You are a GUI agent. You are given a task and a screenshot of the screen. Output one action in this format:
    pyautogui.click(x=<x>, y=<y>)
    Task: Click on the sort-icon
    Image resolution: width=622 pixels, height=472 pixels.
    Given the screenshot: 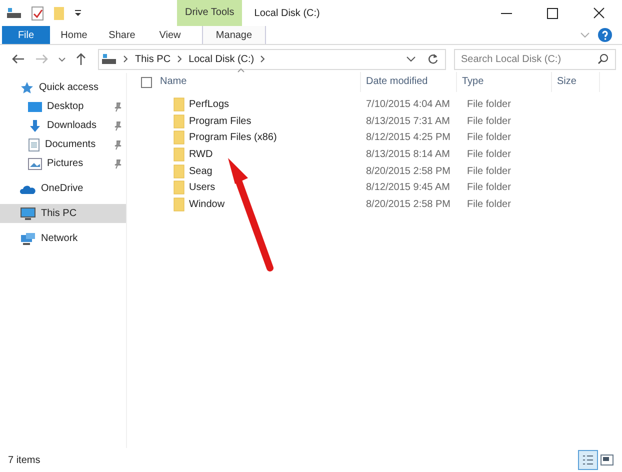 What is the action you would take?
    pyautogui.click(x=241, y=70)
    